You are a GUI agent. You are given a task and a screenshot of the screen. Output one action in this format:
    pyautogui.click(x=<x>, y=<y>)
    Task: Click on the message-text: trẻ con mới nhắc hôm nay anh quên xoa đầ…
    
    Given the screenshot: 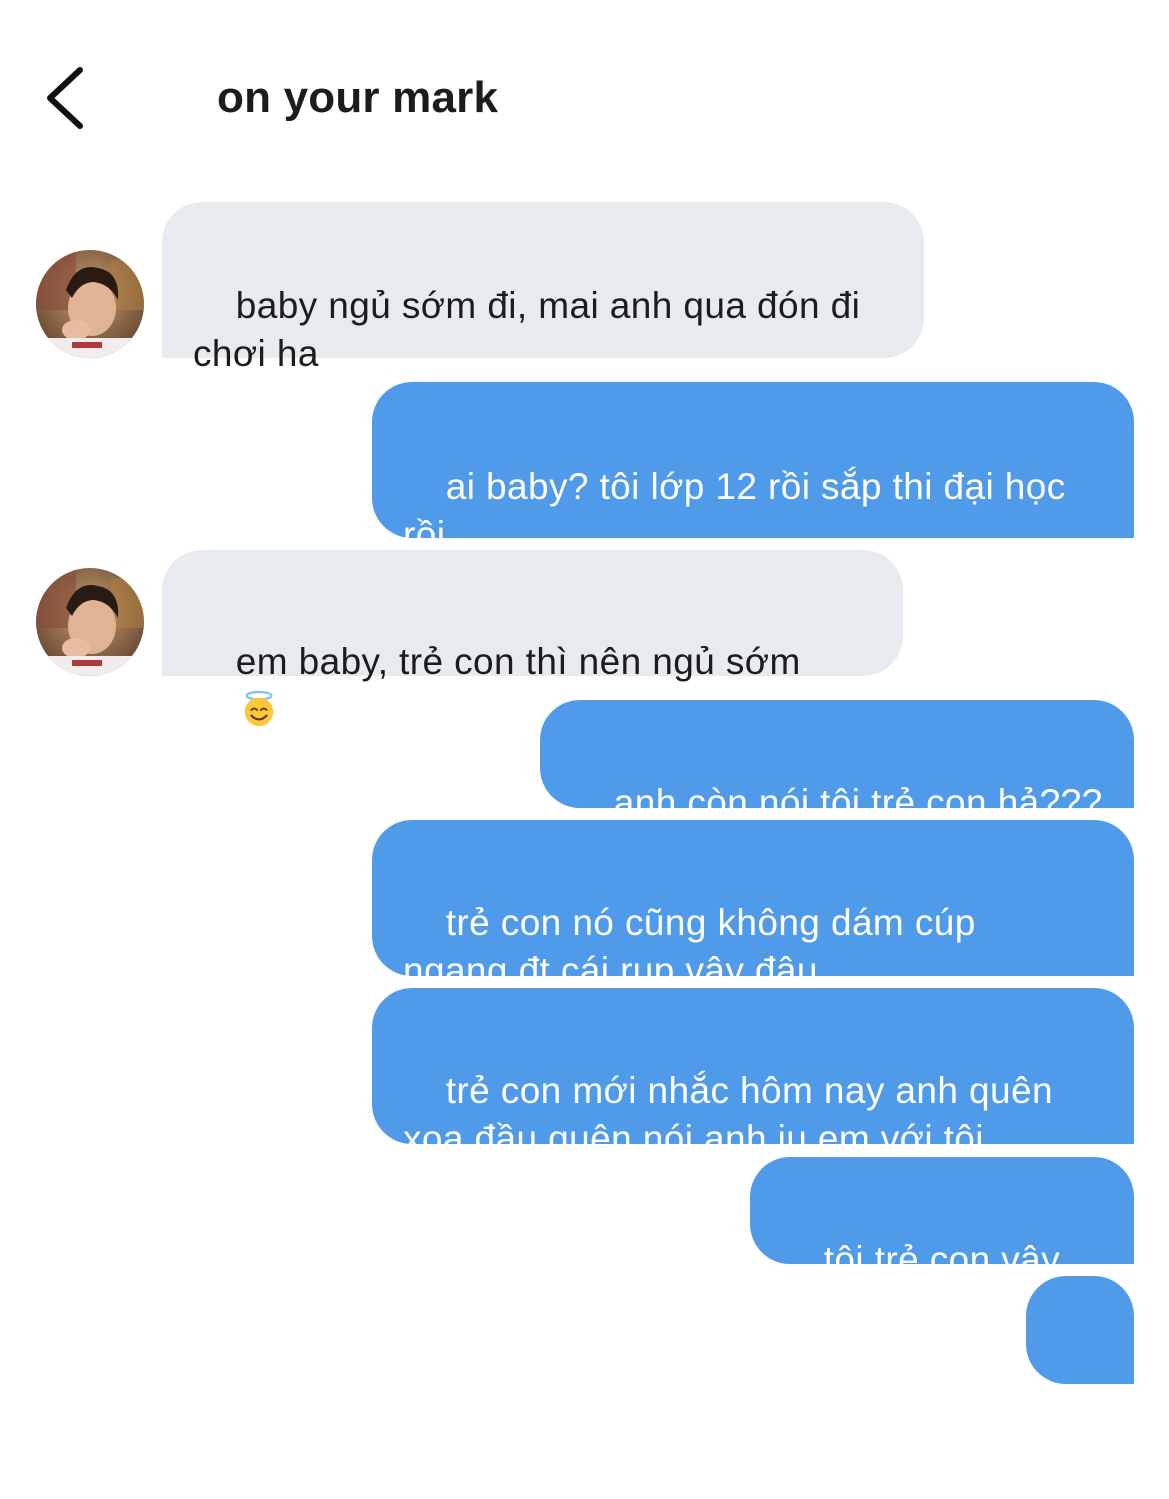 What is the action you would take?
    pyautogui.click(x=728, y=1114)
    